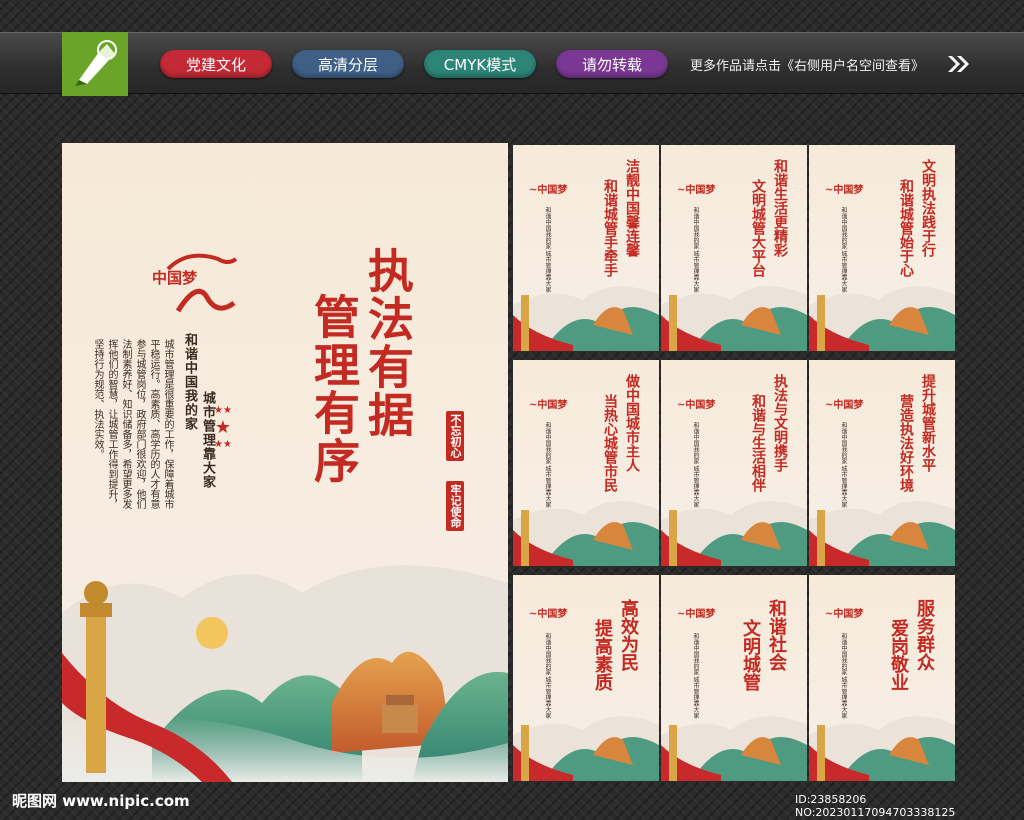 The width and height of the screenshot is (1024, 820). I want to click on small-poster-3: ~中国梦 文明执法践于行 和谐城管始于心 和谐中国我的家 城市管理靠大家, so click(882, 248).